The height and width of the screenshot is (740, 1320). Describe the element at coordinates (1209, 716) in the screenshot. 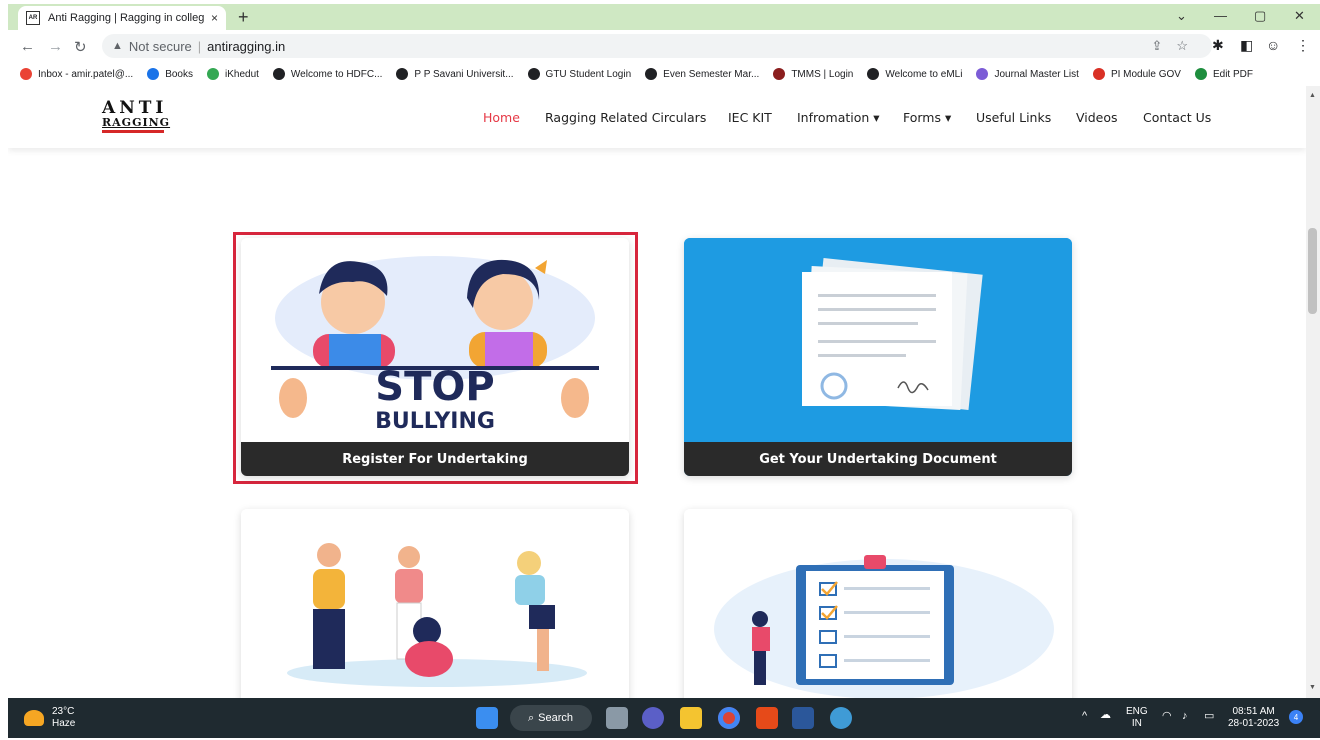

I see `battery-icon: ▭` at that location.